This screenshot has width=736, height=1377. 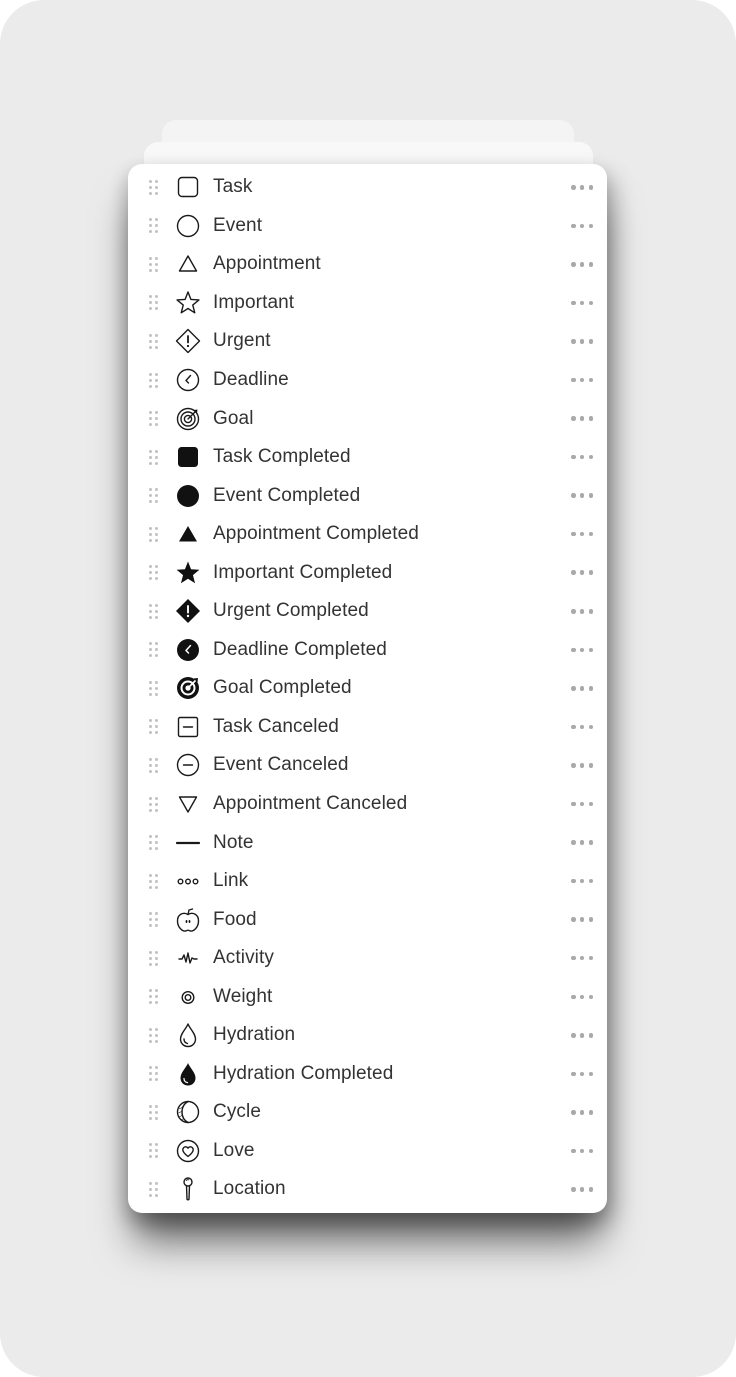 What do you see at coordinates (367, 1189) in the screenshot?
I see `list-item: Location` at bounding box center [367, 1189].